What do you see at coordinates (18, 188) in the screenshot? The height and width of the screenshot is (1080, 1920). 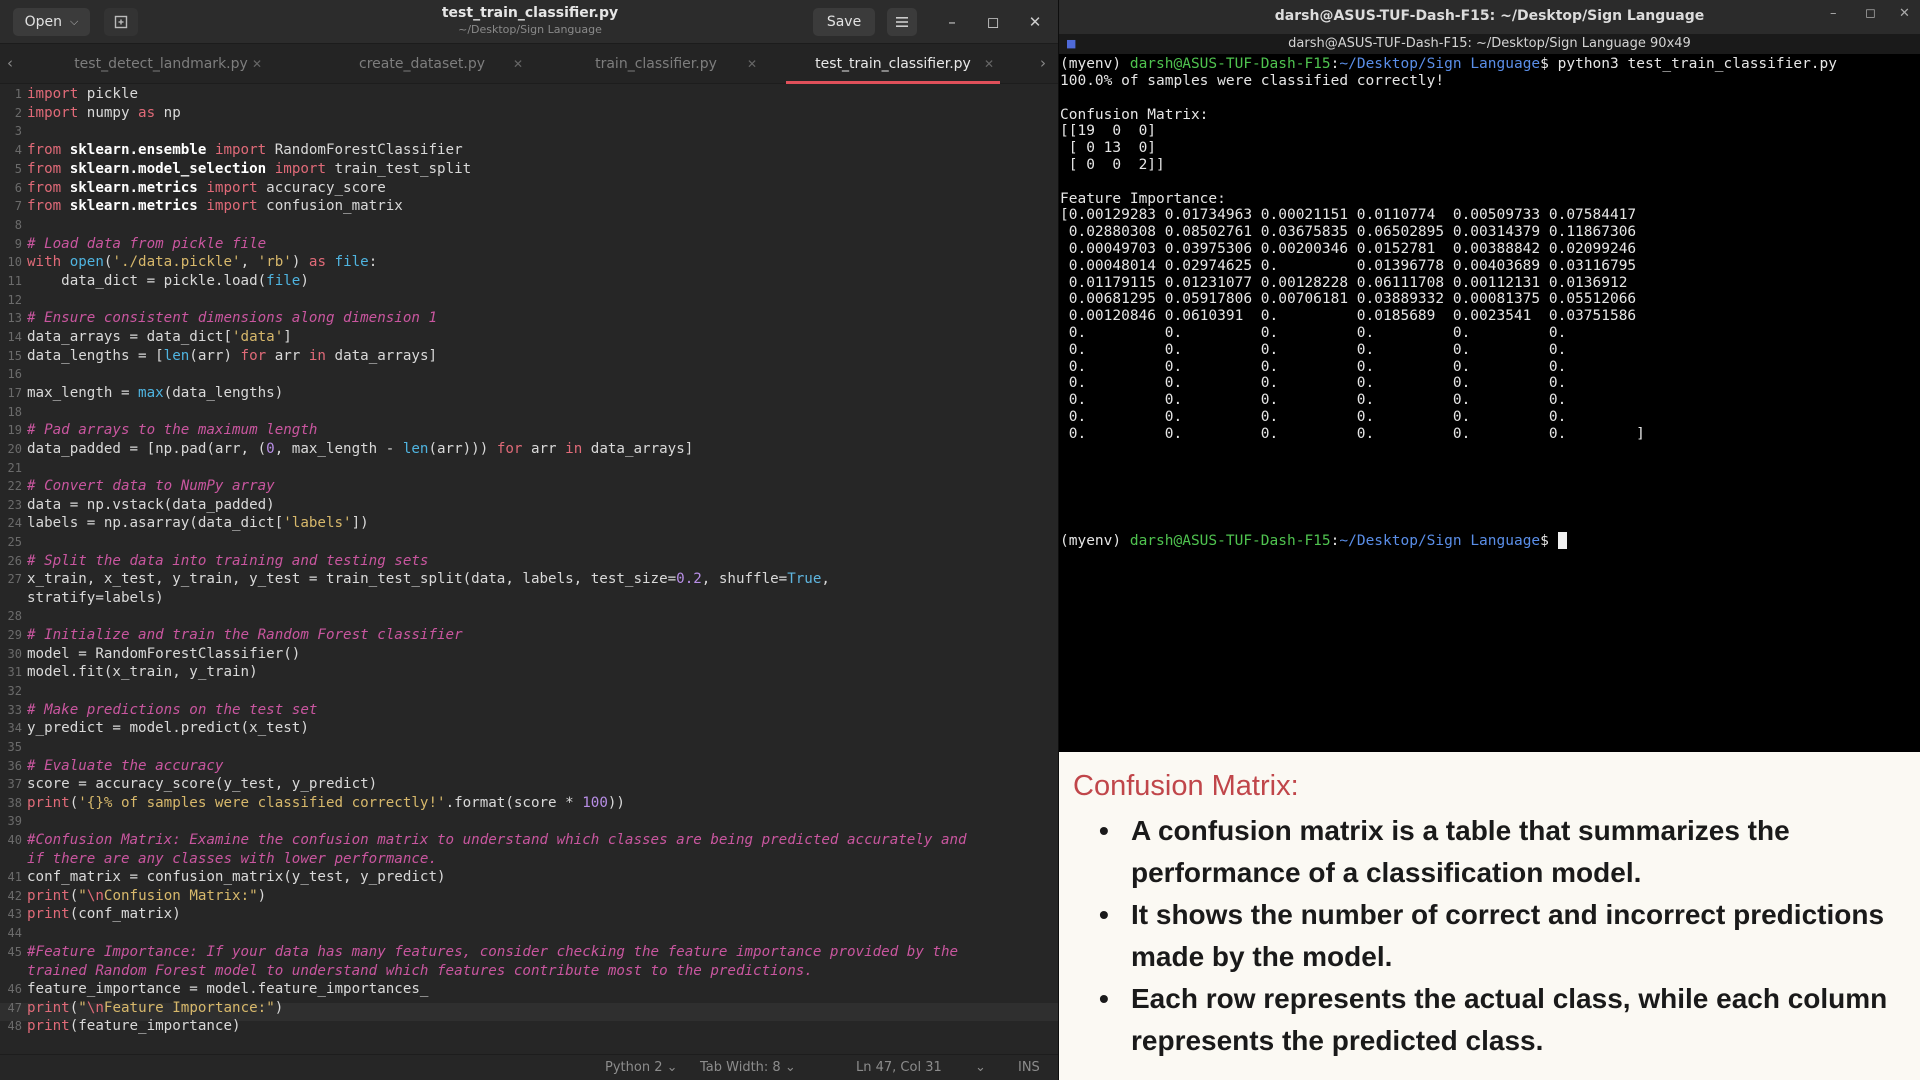 I see `line-number: 6` at bounding box center [18, 188].